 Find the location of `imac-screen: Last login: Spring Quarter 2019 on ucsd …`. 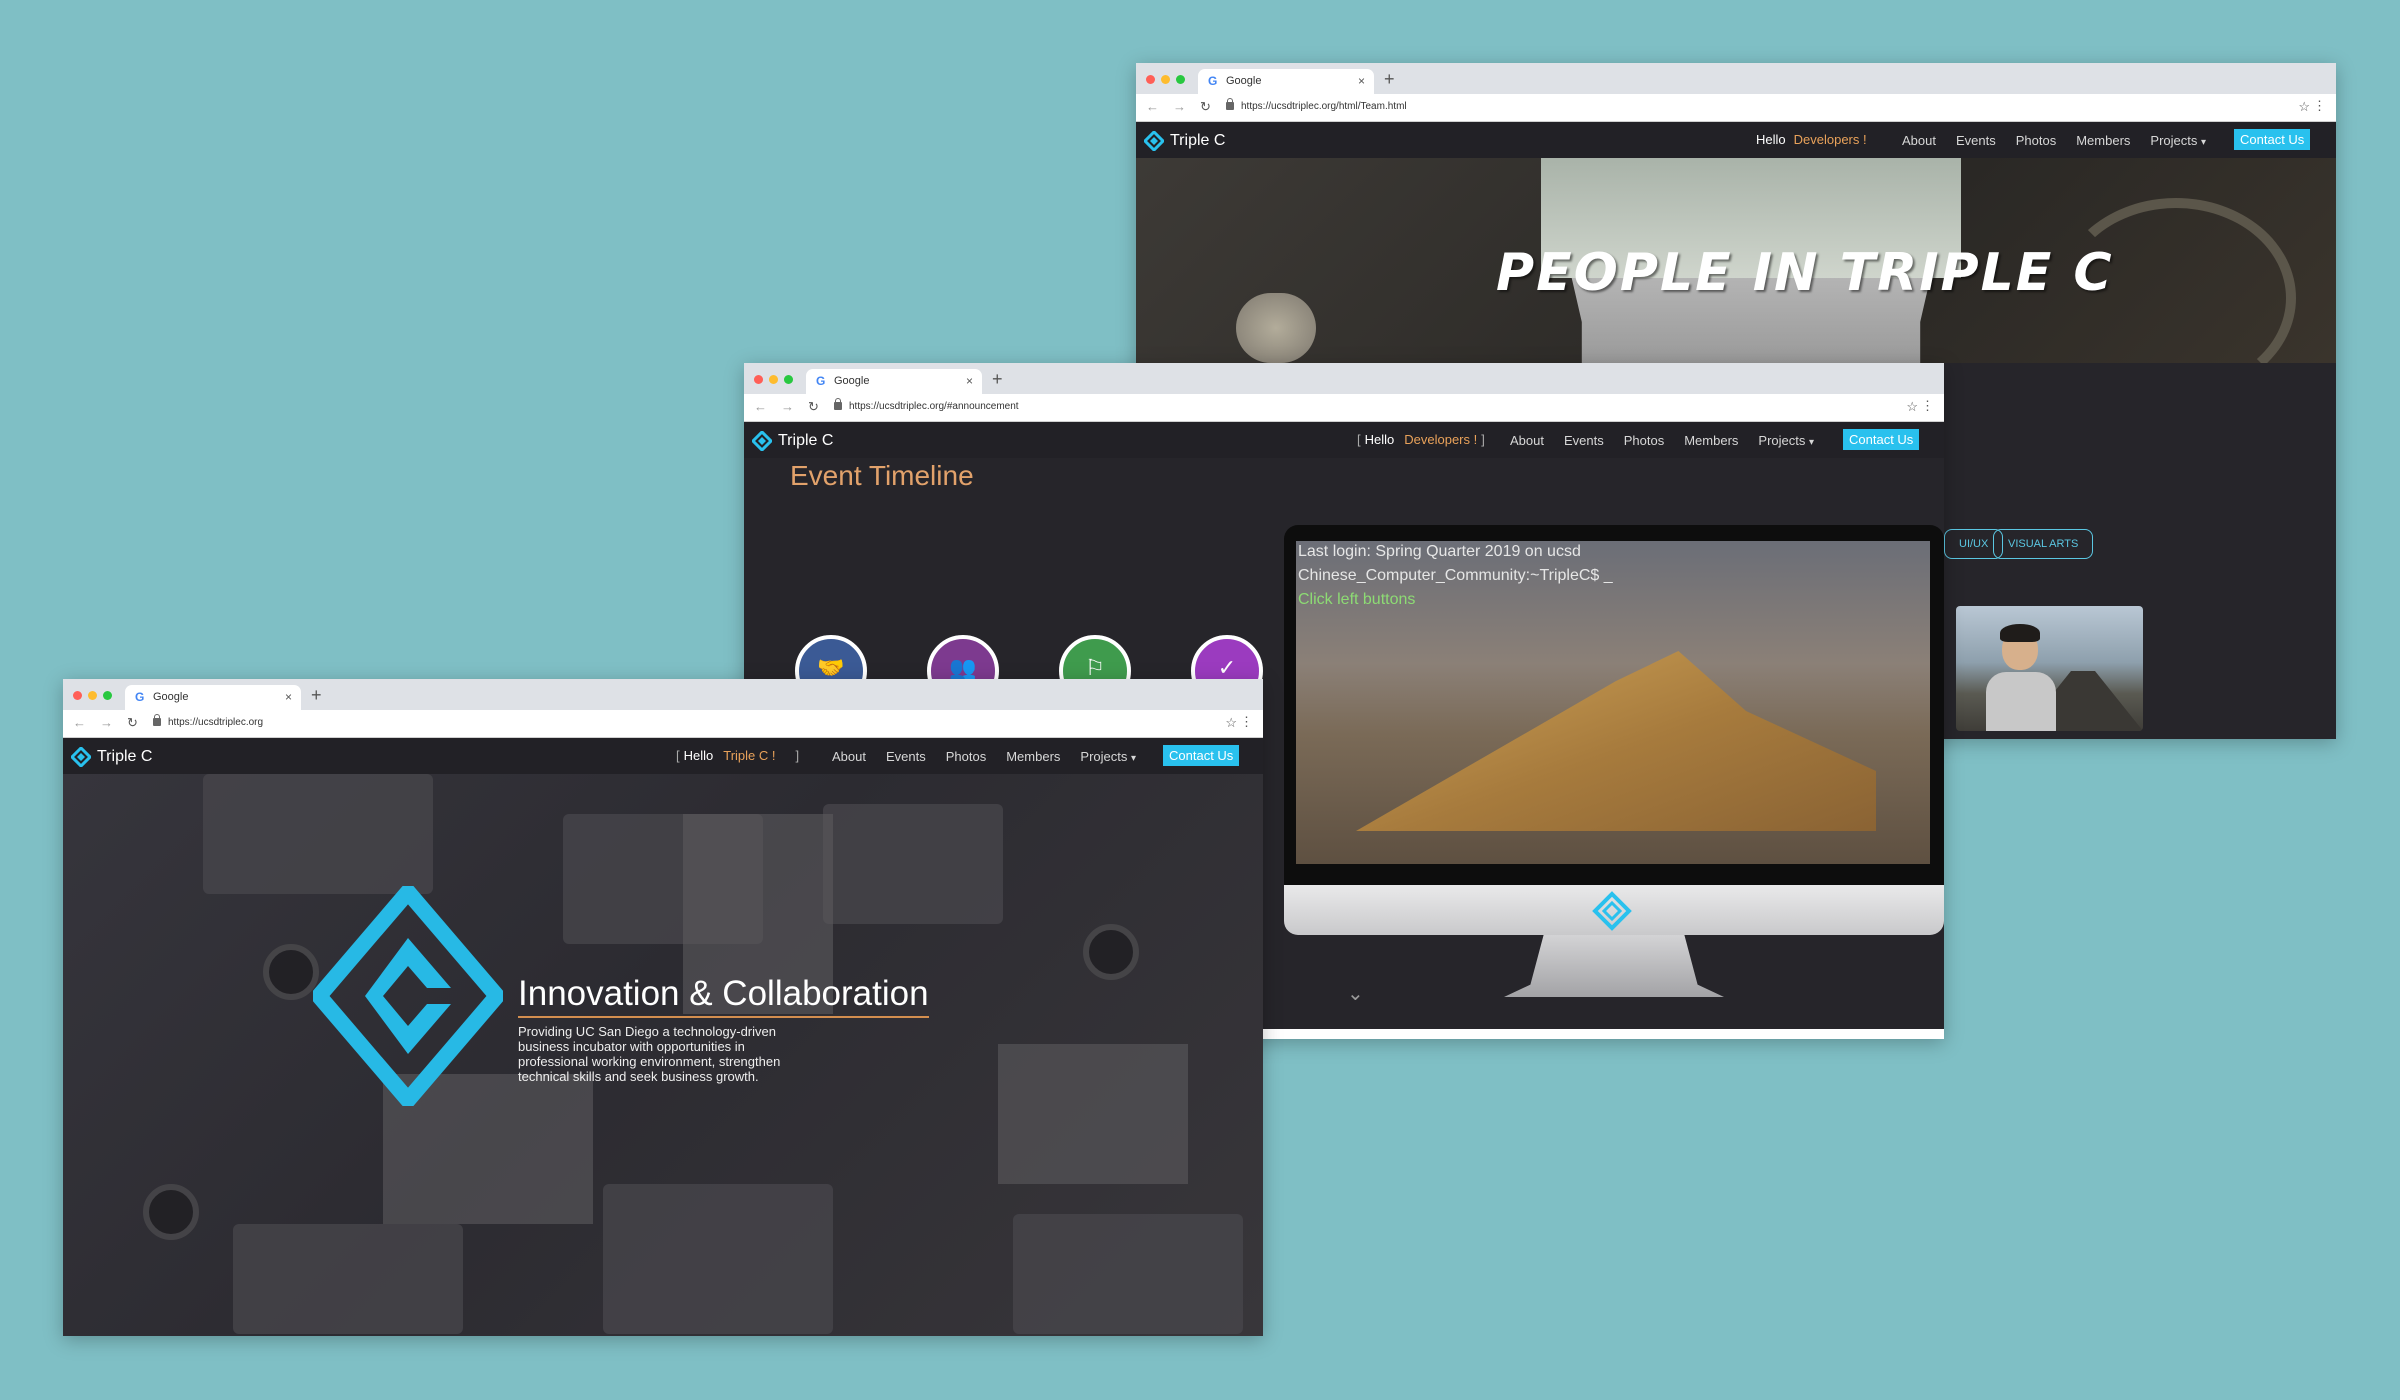

imac-screen: Last login: Spring Quarter 2019 on ucsd … is located at coordinates (1613, 702).